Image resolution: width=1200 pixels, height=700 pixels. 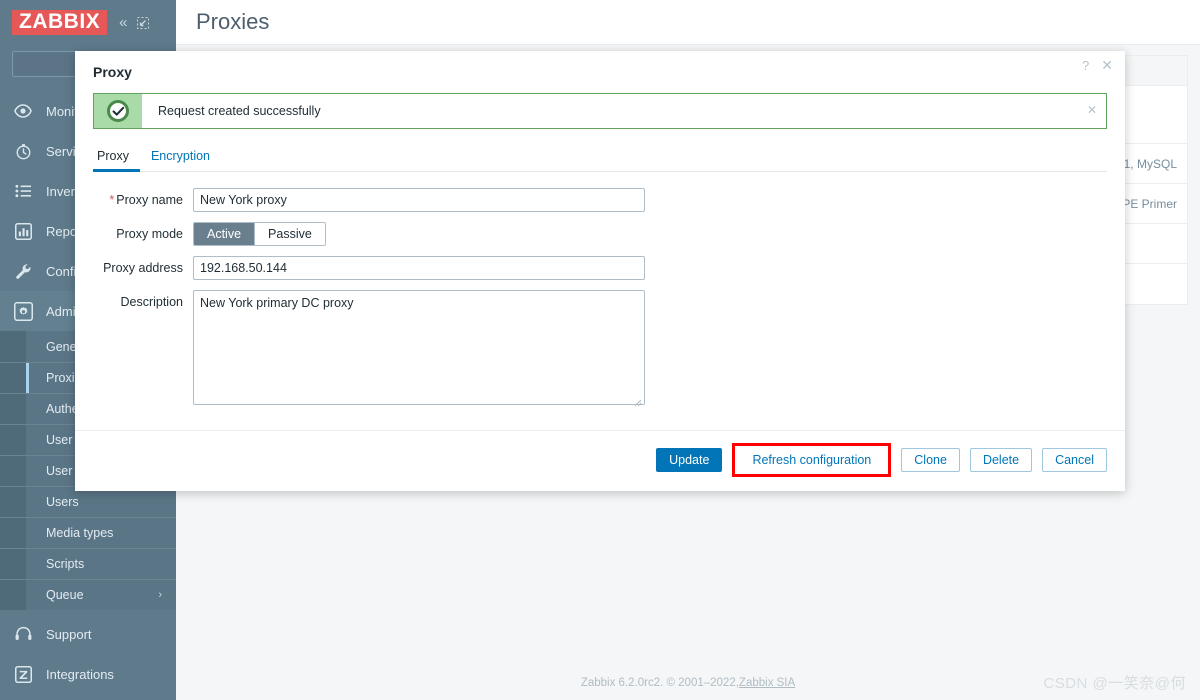 What do you see at coordinates (600, 111) in the screenshot?
I see `success-message: Request created successfully ✕` at bounding box center [600, 111].